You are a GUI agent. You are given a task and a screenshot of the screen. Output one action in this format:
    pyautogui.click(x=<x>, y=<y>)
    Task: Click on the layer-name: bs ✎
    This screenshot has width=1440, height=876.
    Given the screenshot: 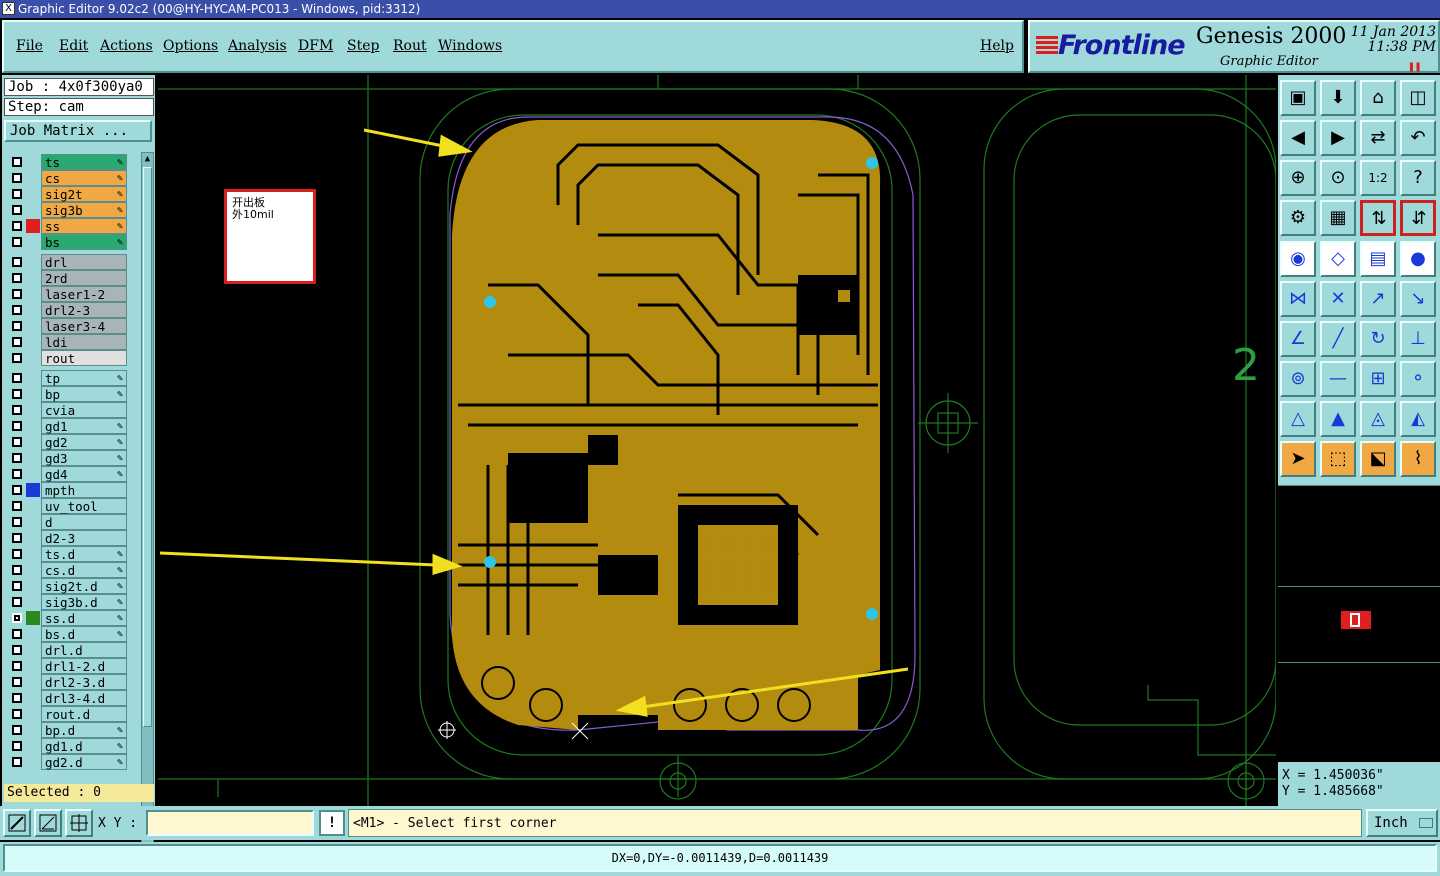 What is the action you would take?
    pyautogui.click(x=84, y=242)
    